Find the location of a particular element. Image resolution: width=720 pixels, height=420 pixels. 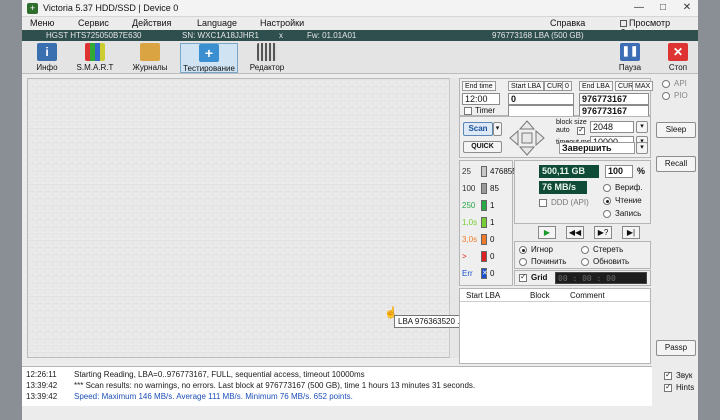

passp-button: Passp is located at coordinates (676, 348).